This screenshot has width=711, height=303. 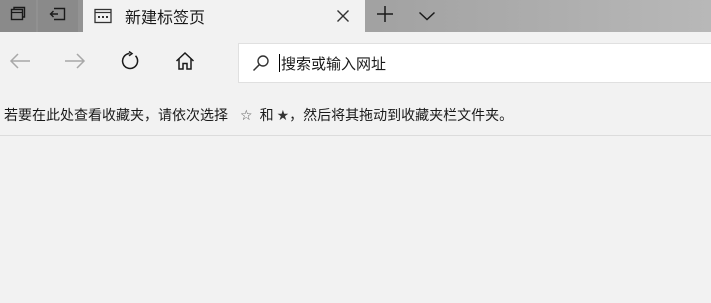 What do you see at coordinates (279, 63) in the screenshot?
I see `text-cursor` at bounding box center [279, 63].